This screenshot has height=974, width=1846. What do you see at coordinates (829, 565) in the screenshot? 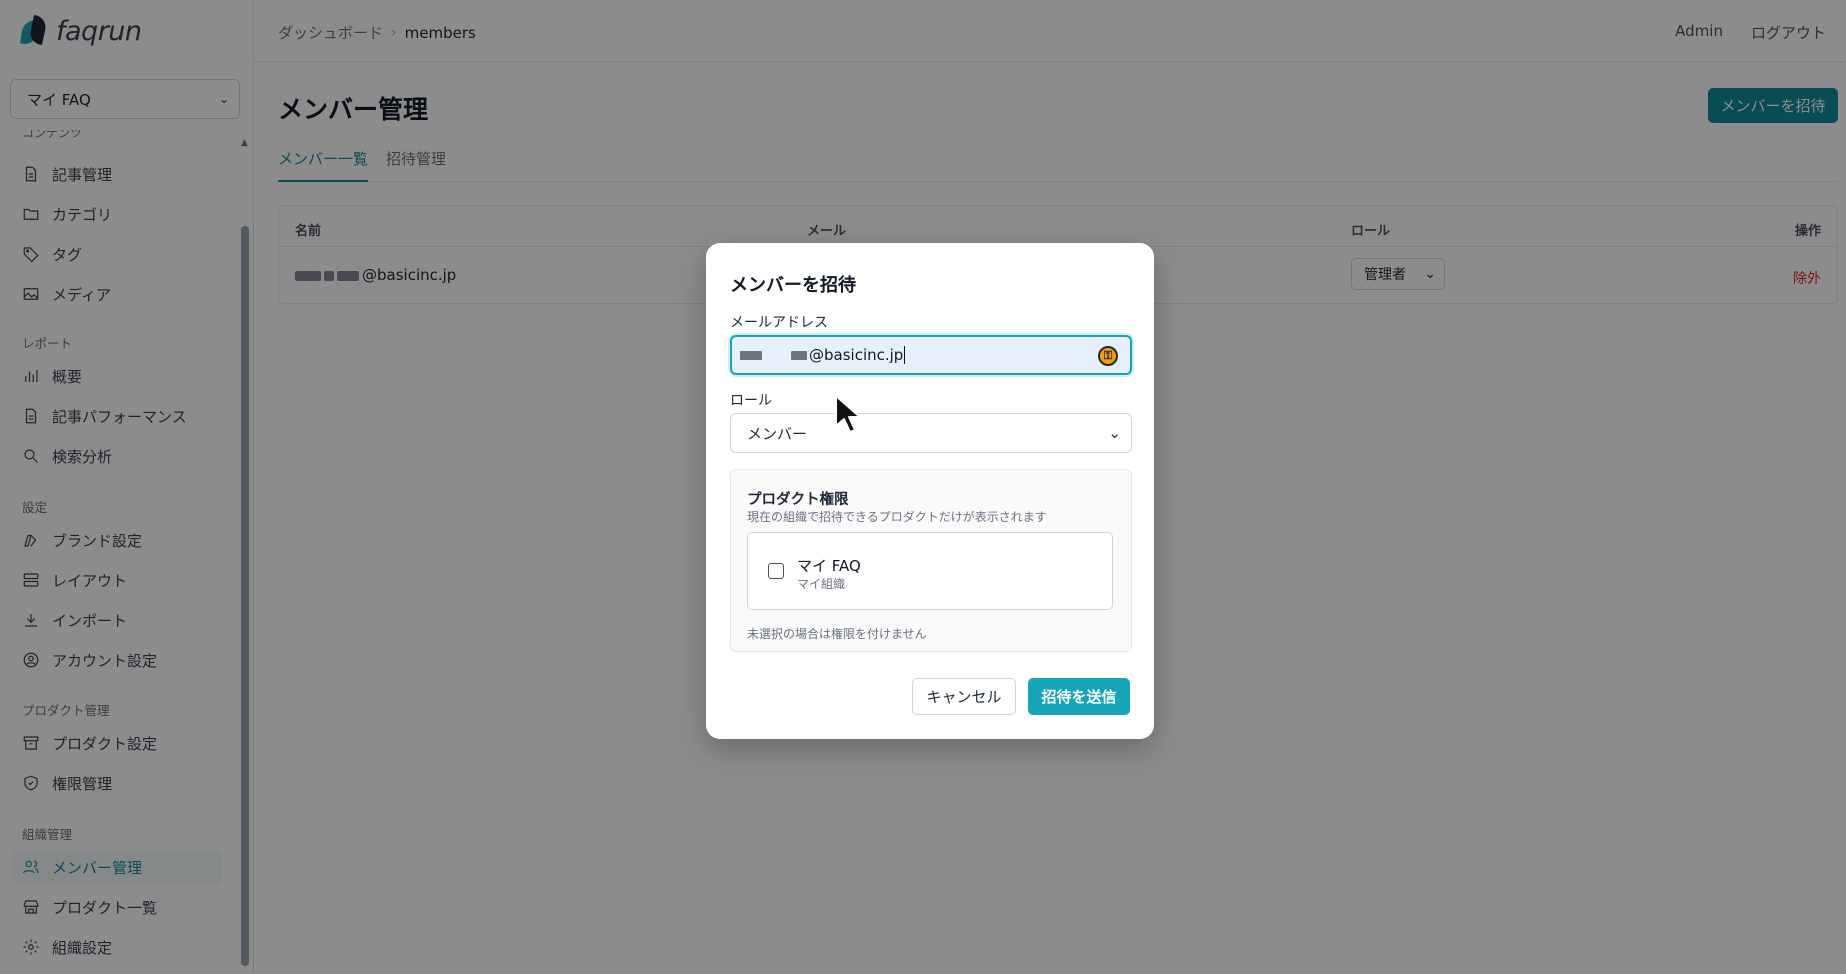
I see `product-name: マイ FAQ` at bounding box center [829, 565].